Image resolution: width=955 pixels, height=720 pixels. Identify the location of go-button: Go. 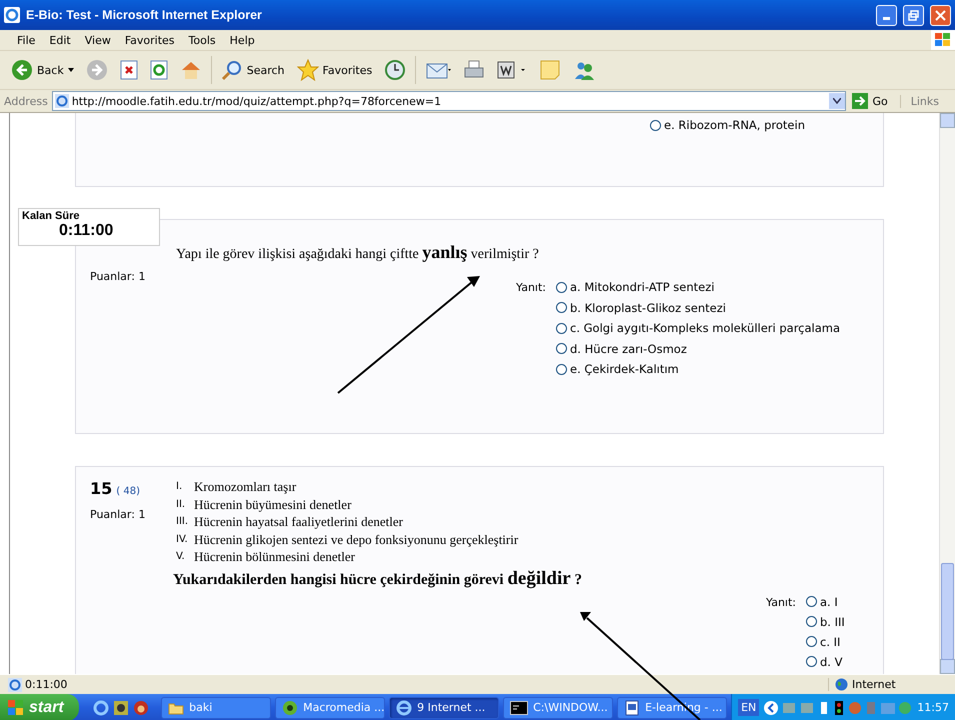
(873, 101).